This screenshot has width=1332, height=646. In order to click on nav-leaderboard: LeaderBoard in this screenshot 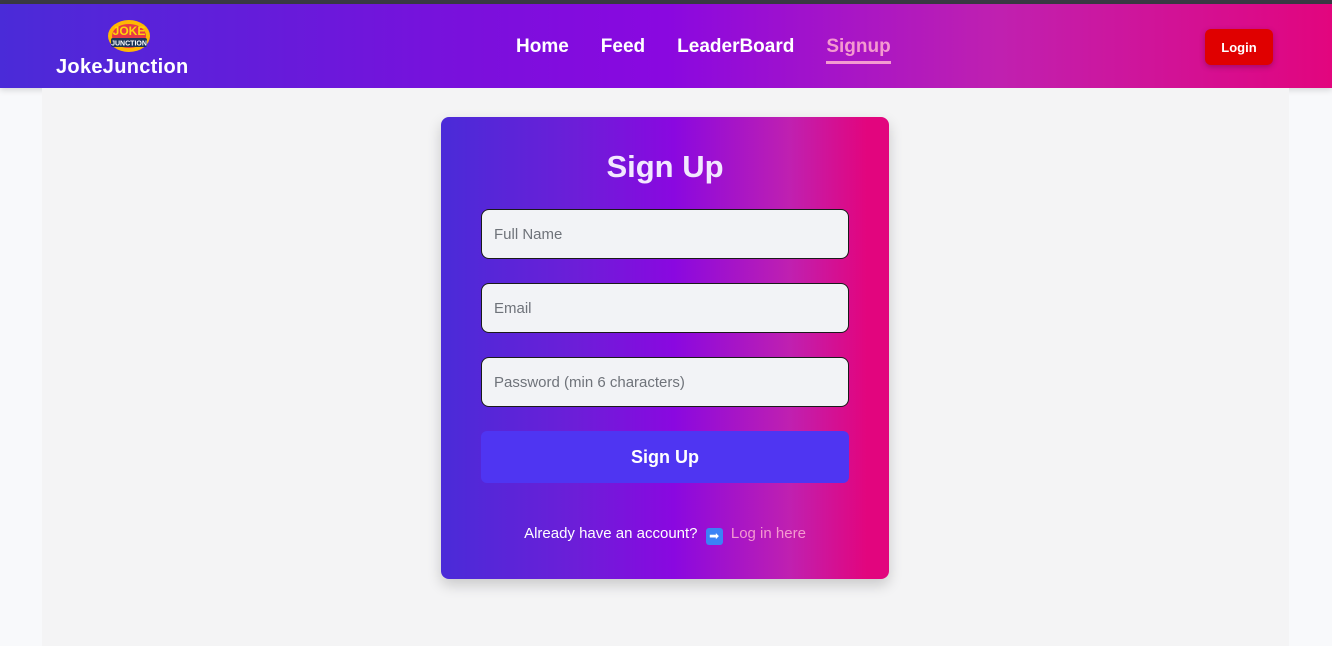, I will do `click(735, 49)`.